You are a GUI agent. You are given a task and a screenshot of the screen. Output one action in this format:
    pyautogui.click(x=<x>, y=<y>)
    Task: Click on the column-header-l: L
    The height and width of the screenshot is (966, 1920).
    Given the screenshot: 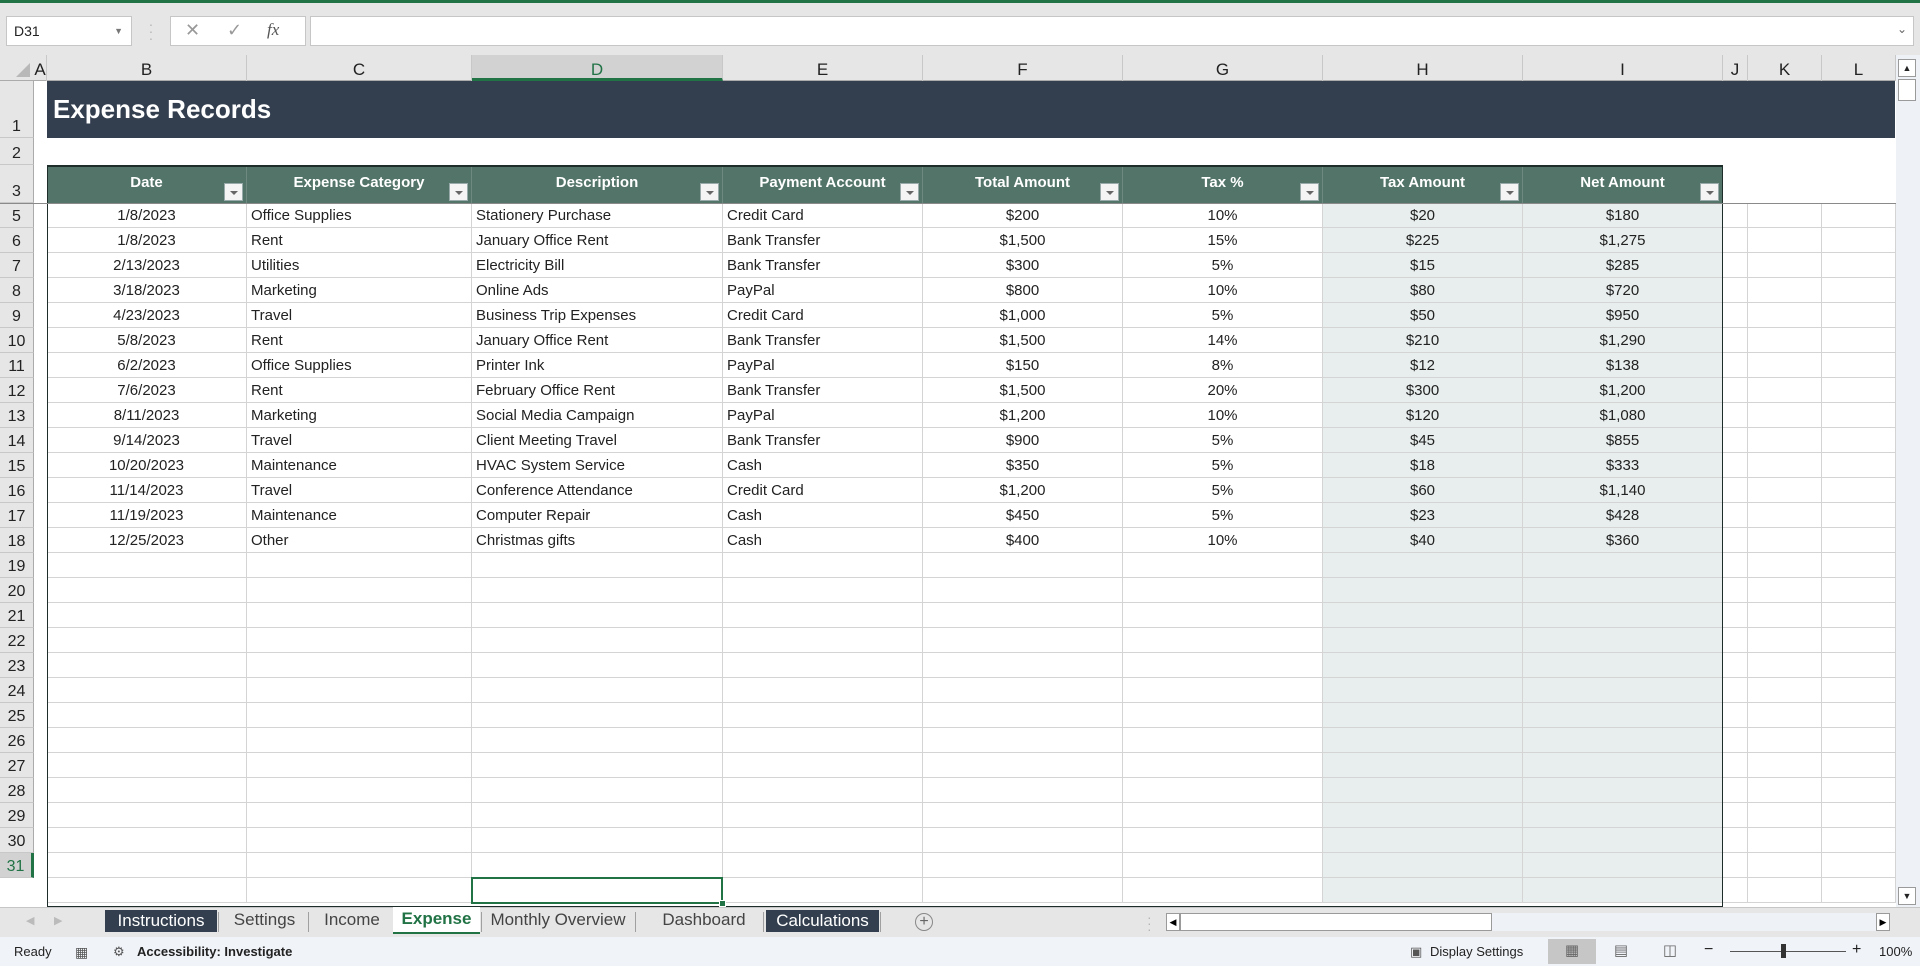 What is the action you would take?
    pyautogui.click(x=1859, y=68)
    